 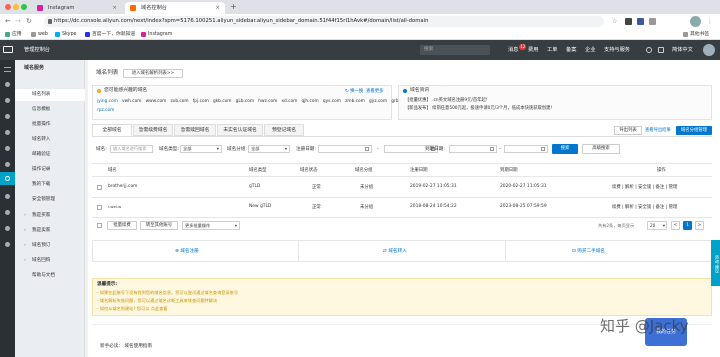 What do you see at coordinates (8, 7) in the screenshot?
I see `close-window-icon` at bounding box center [8, 7].